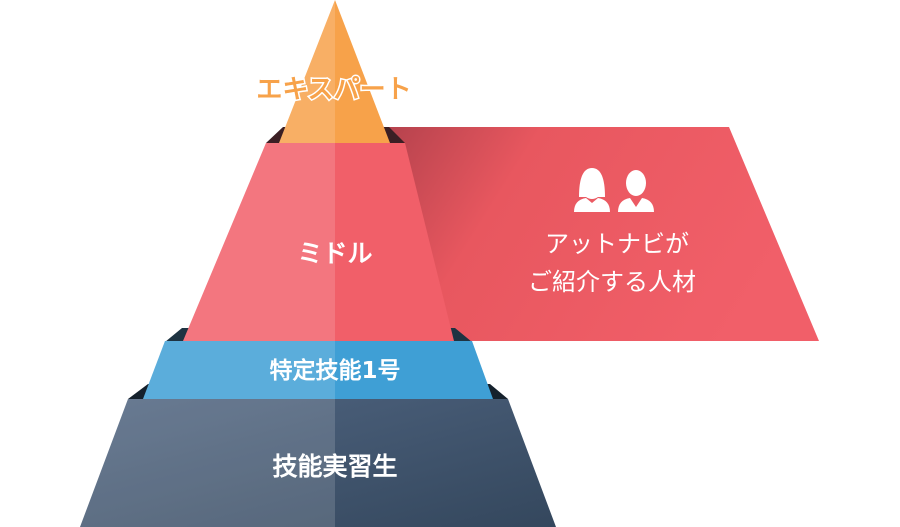 The image size is (900, 527). What do you see at coordinates (333, 90) in the screenshot?
I see `label-expert: エキスパート` at bounding box center [333, 90].